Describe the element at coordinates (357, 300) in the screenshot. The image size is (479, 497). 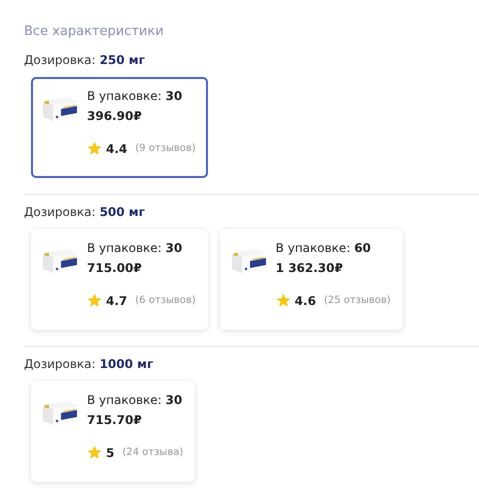
I see `review-count: (25 отзывов)` at that location.